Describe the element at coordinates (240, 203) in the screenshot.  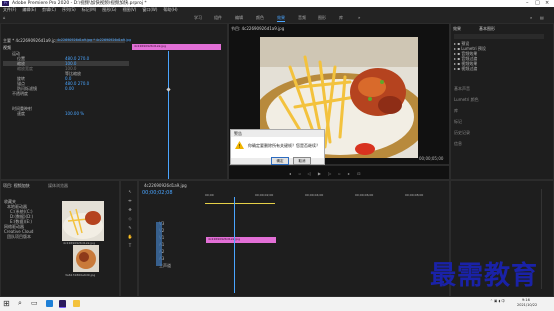
I see `work-area-bar` at that location.